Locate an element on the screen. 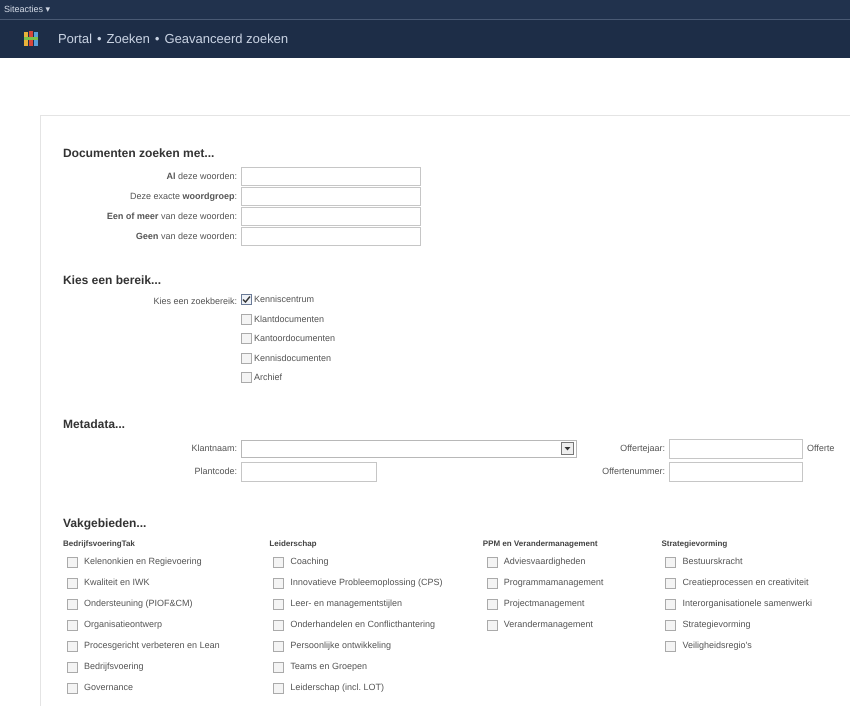 The height and width of the screenshot is (706, 850). column-heading: Leiderschap is located at coordinates (293, 544).